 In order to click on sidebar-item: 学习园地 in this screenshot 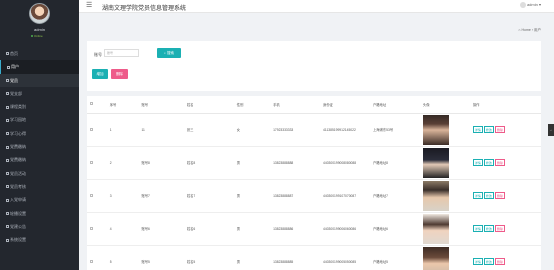, I will do `click(39, 119)`.